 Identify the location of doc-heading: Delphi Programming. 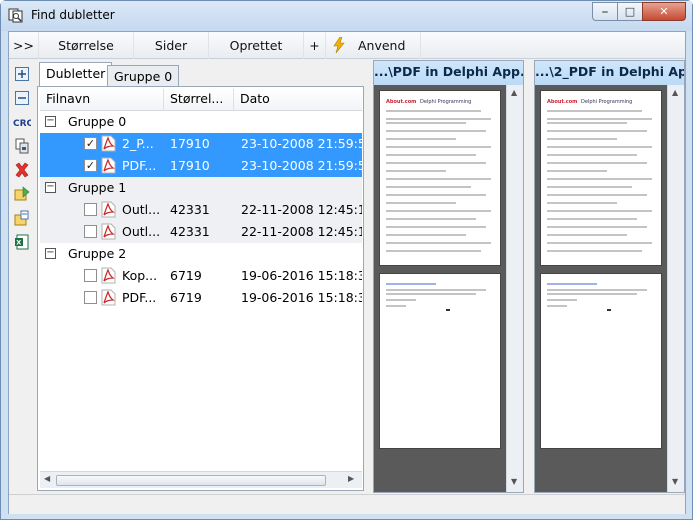
(607, 102).